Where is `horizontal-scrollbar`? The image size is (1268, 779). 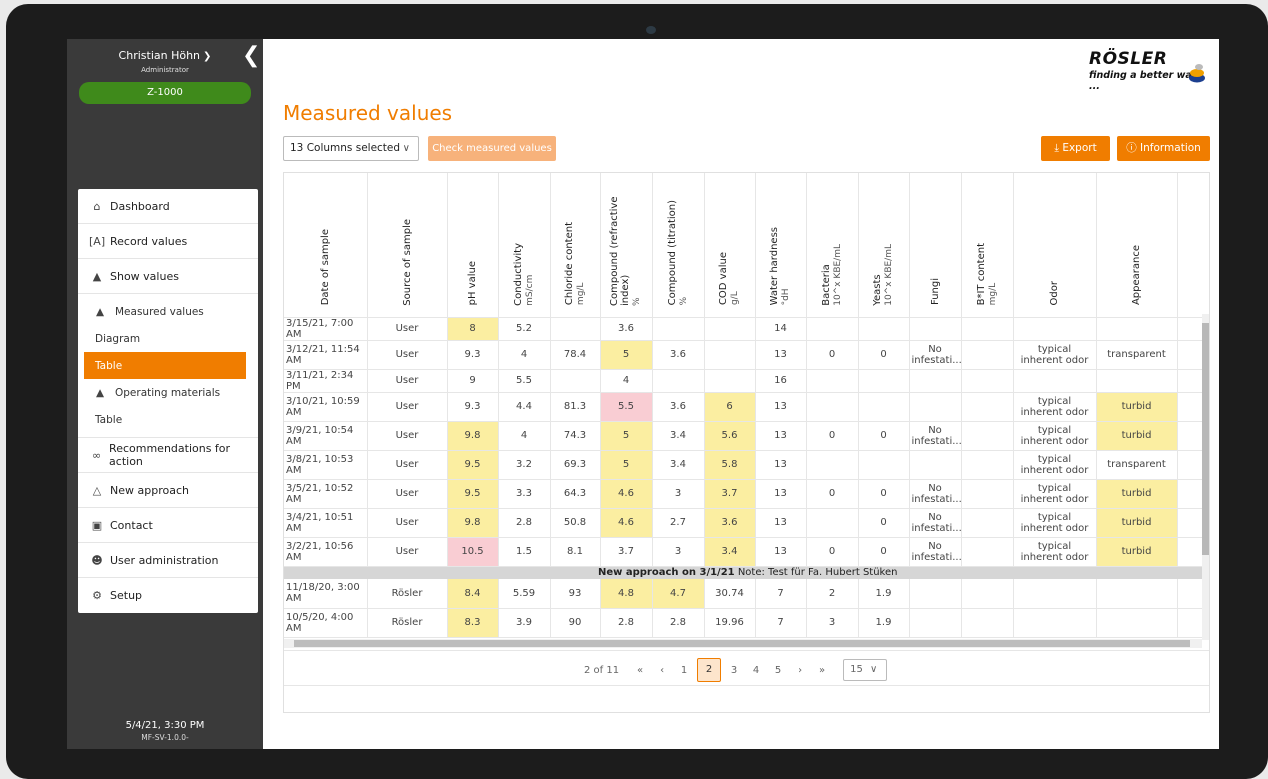
horizontal-scrollbar is located at coordinates (743, 643).